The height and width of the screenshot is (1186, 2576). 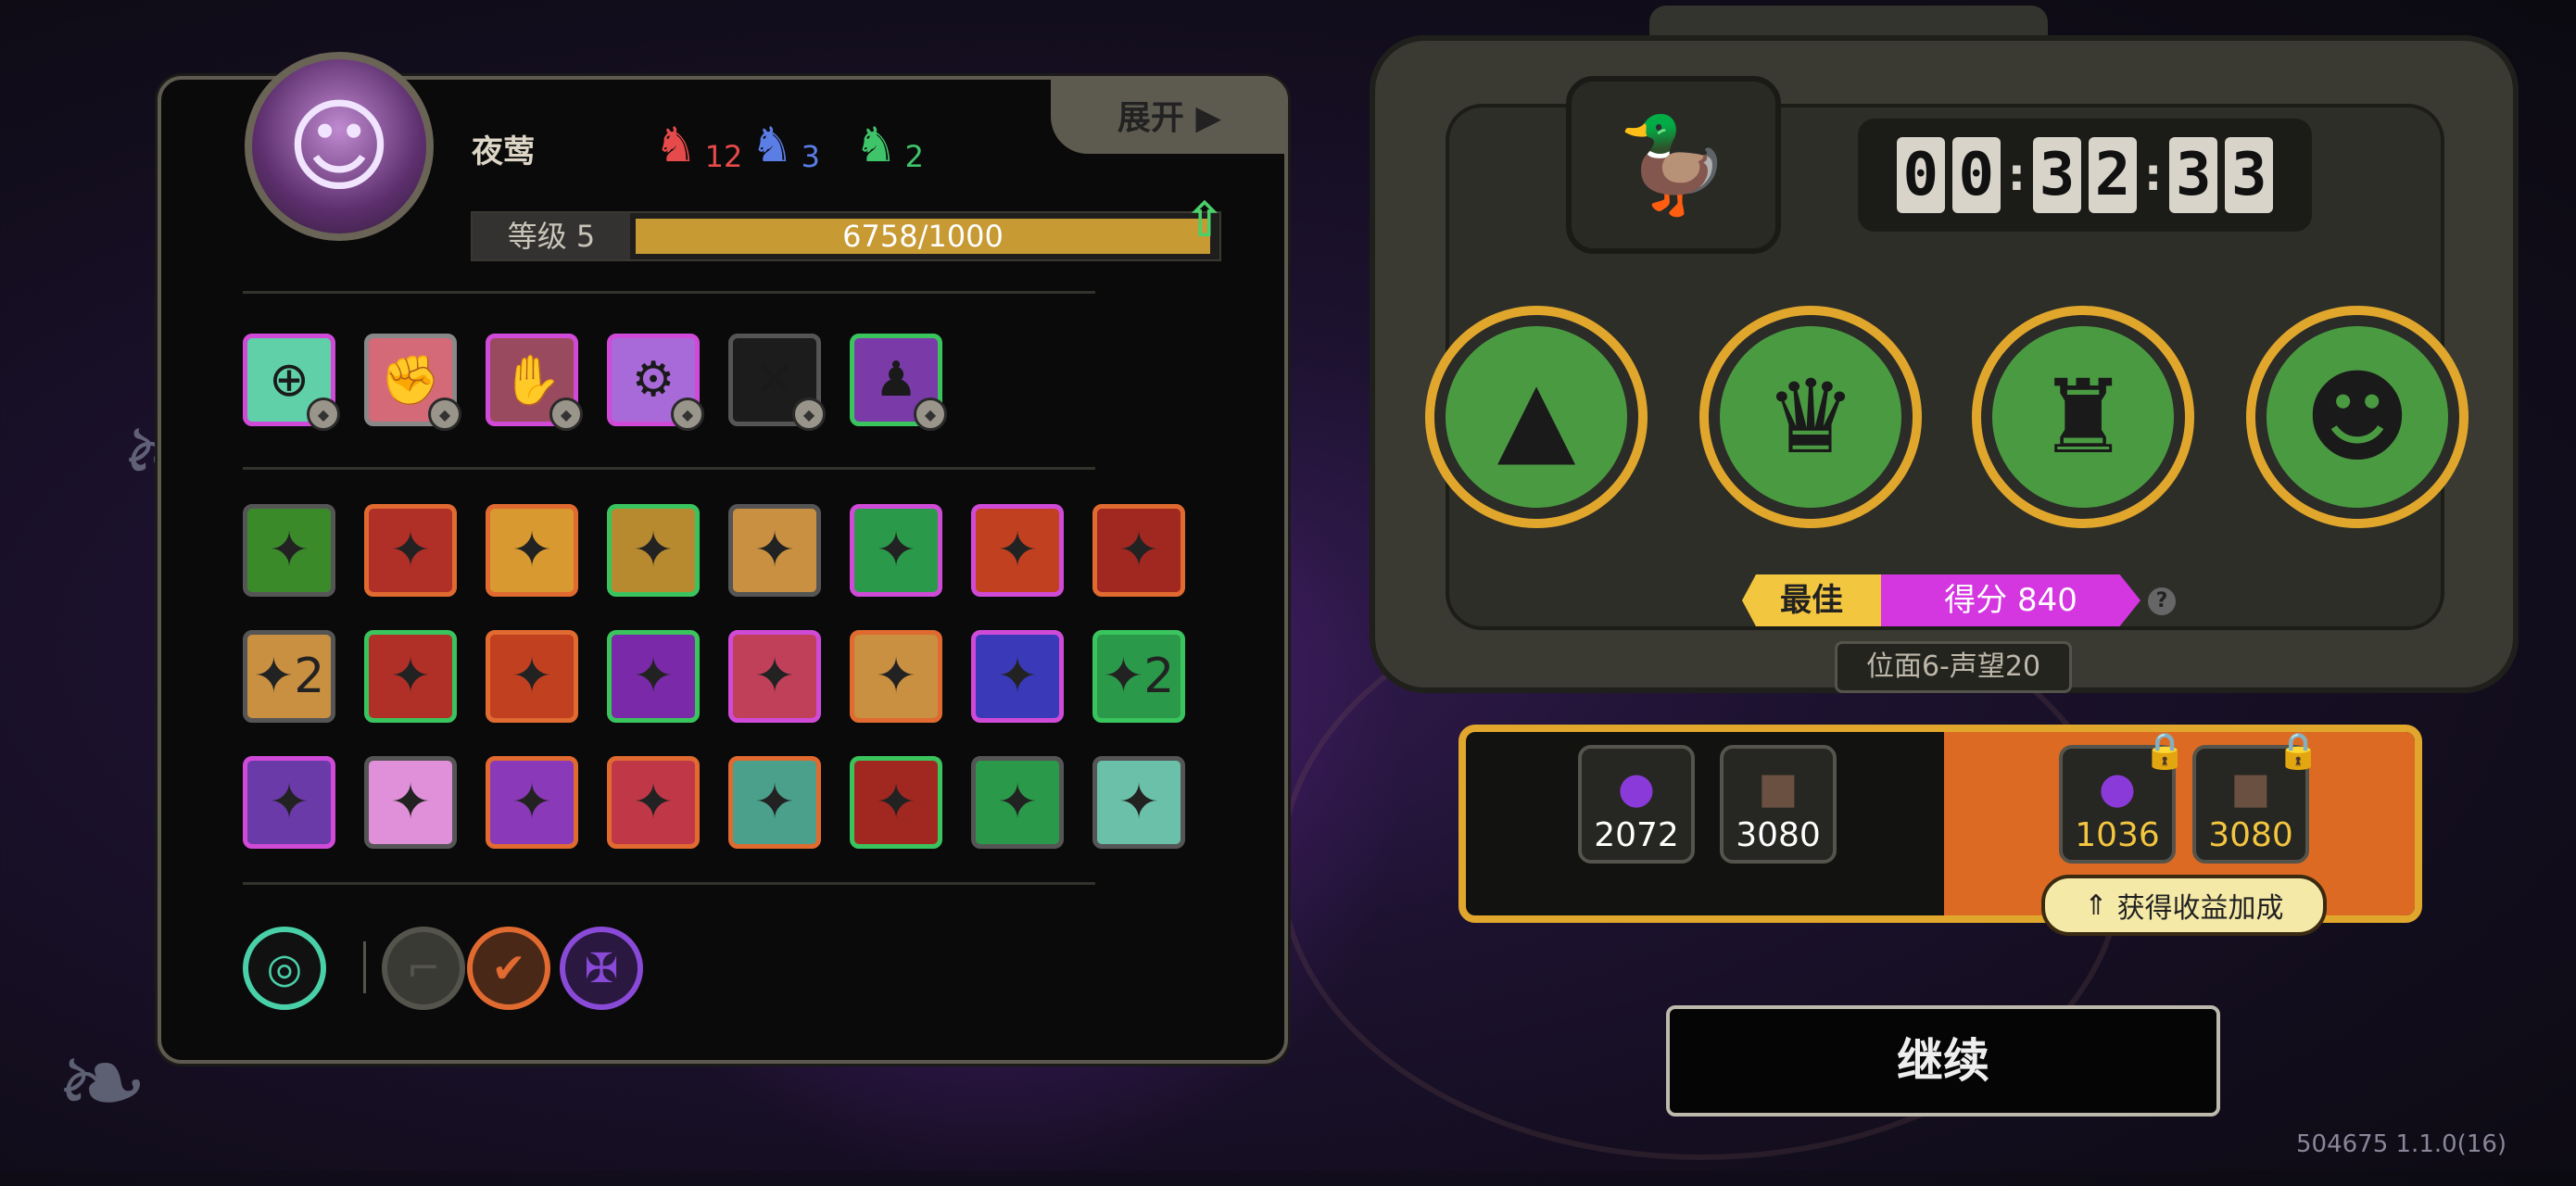 I want to click on equipment-slot: ♟ ◆, so click(x=899, y=382).